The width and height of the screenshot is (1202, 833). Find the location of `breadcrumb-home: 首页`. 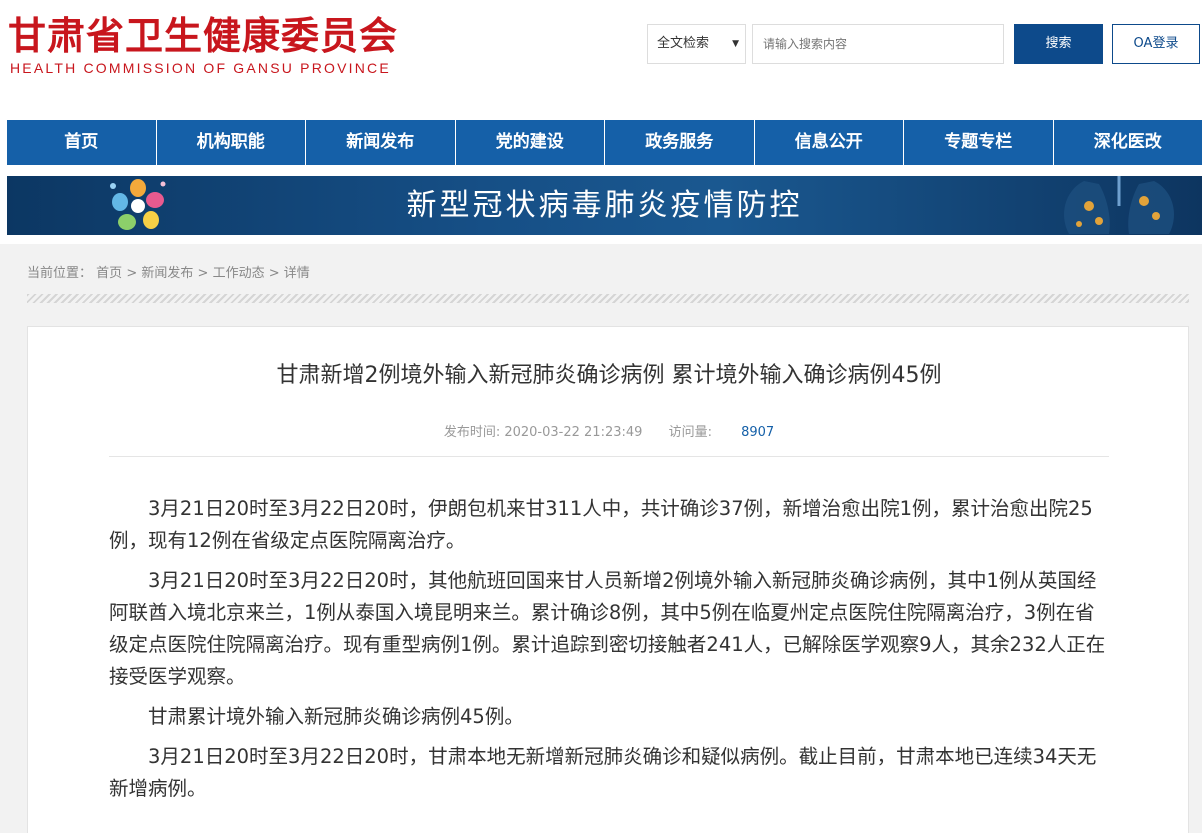

breadcrumb-home: 首页 is located at coordinates (109, 273).